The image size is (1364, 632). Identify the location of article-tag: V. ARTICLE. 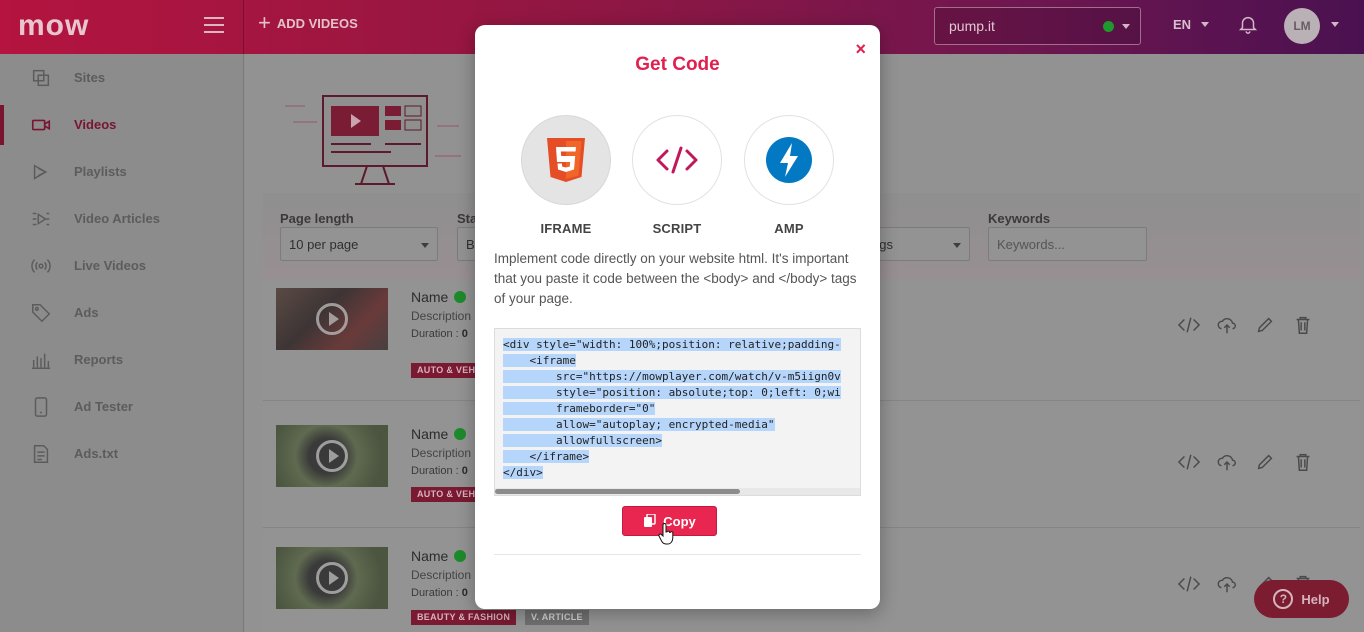
(557, 617).